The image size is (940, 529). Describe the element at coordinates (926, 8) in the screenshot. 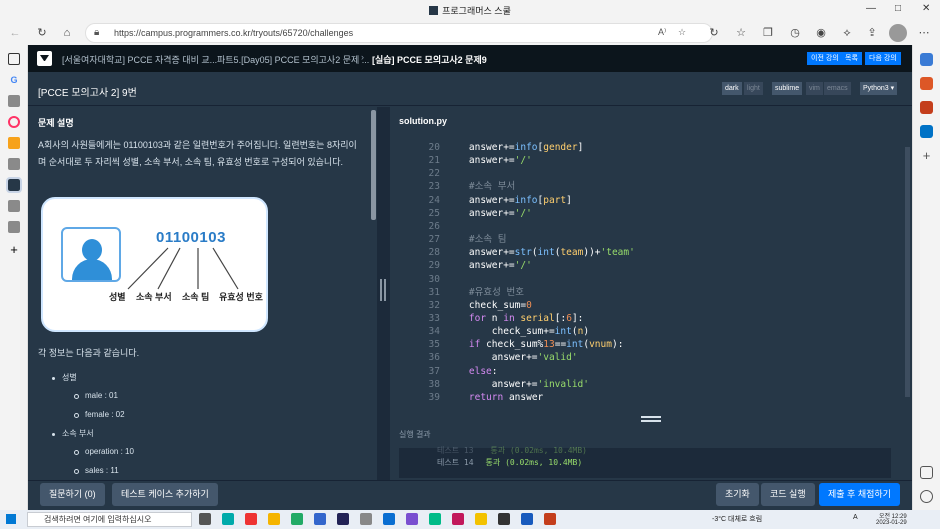

I see `close-button: ✕` at that location.